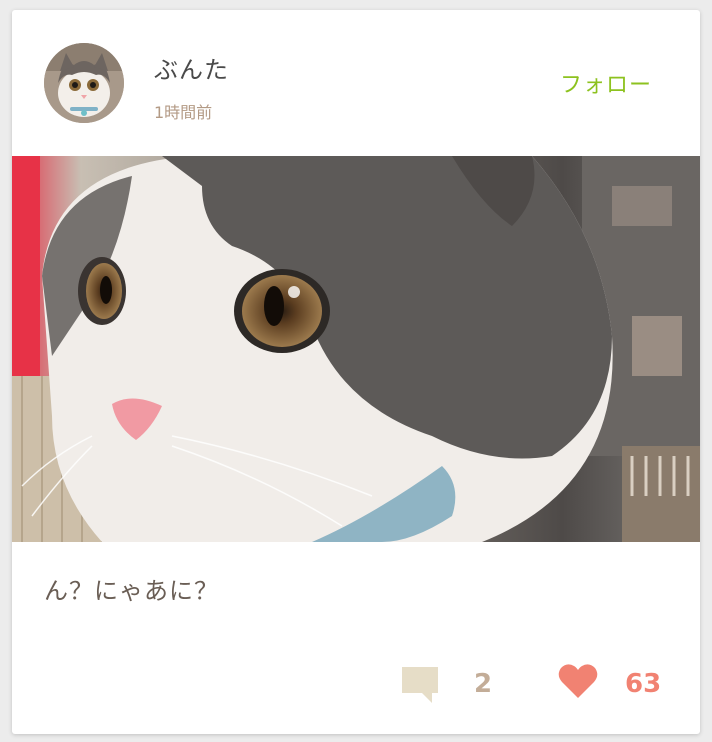 This screenshot has height=742, width=712. What do you see at coordinates (578, 681) in the screenshot?
I see `heart-icon` at bounding box center [578, 681].